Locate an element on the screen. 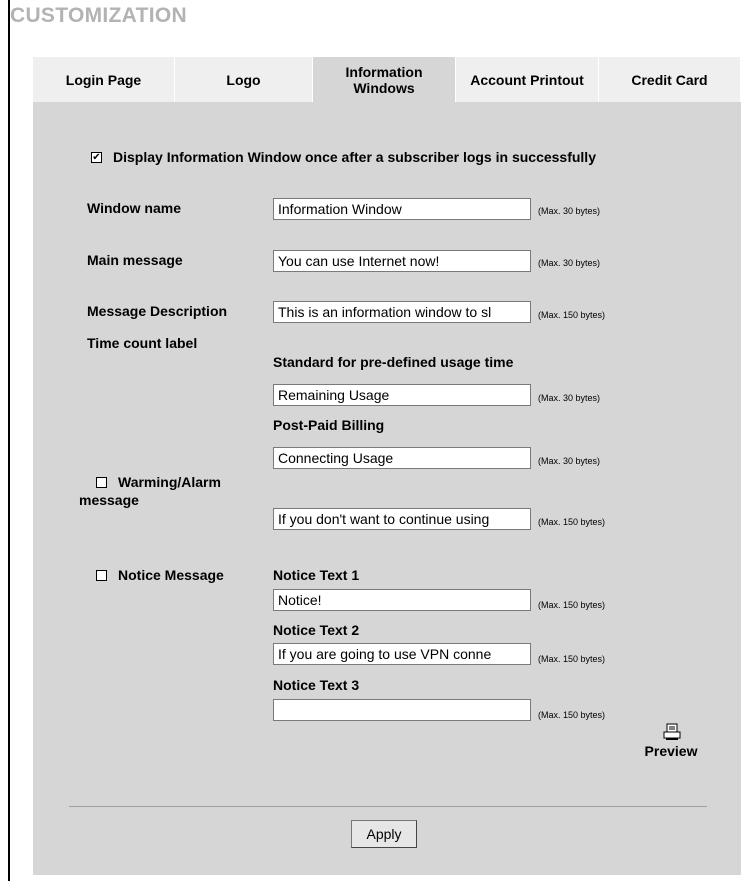 This screenshot has height=881, width=744. message-description-input: This is an information window to sl is located at coordinates (402, 312).